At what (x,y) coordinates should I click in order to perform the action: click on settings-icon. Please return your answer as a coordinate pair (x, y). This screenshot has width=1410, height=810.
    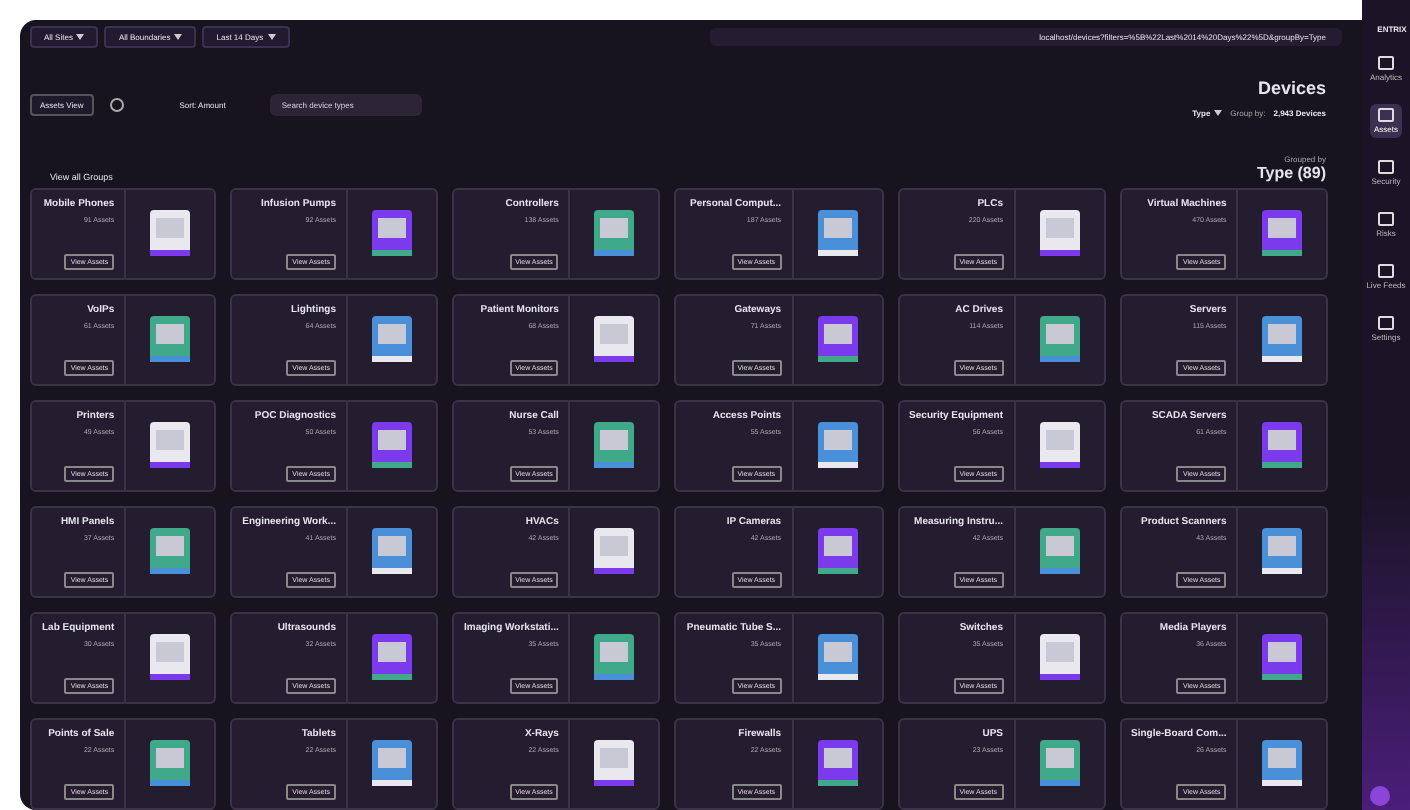
    Looking at the image, I should click on (116, 105).